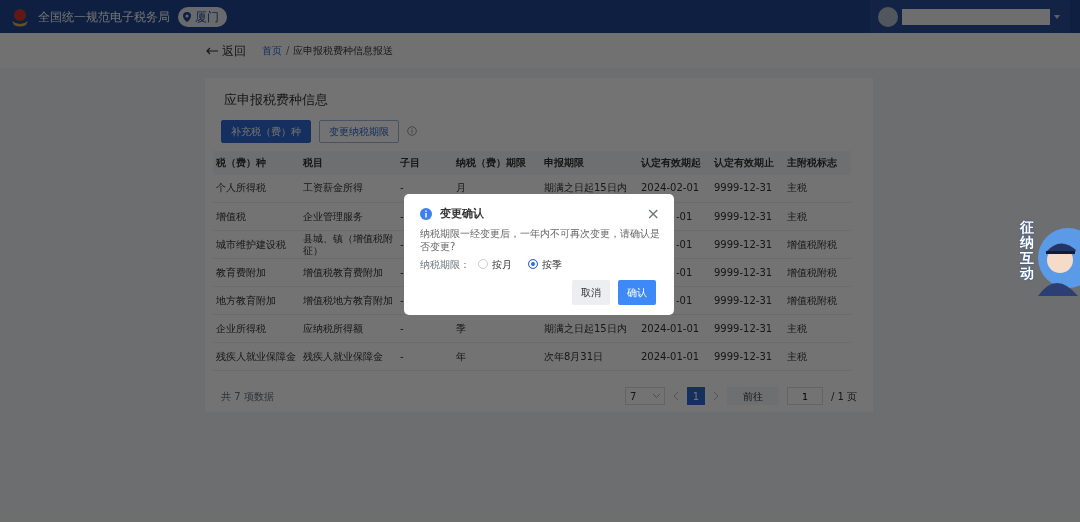 This screenshot has width=1080, height=522. I want to click on table-cell: 地方教育附加, so click(256, 300).